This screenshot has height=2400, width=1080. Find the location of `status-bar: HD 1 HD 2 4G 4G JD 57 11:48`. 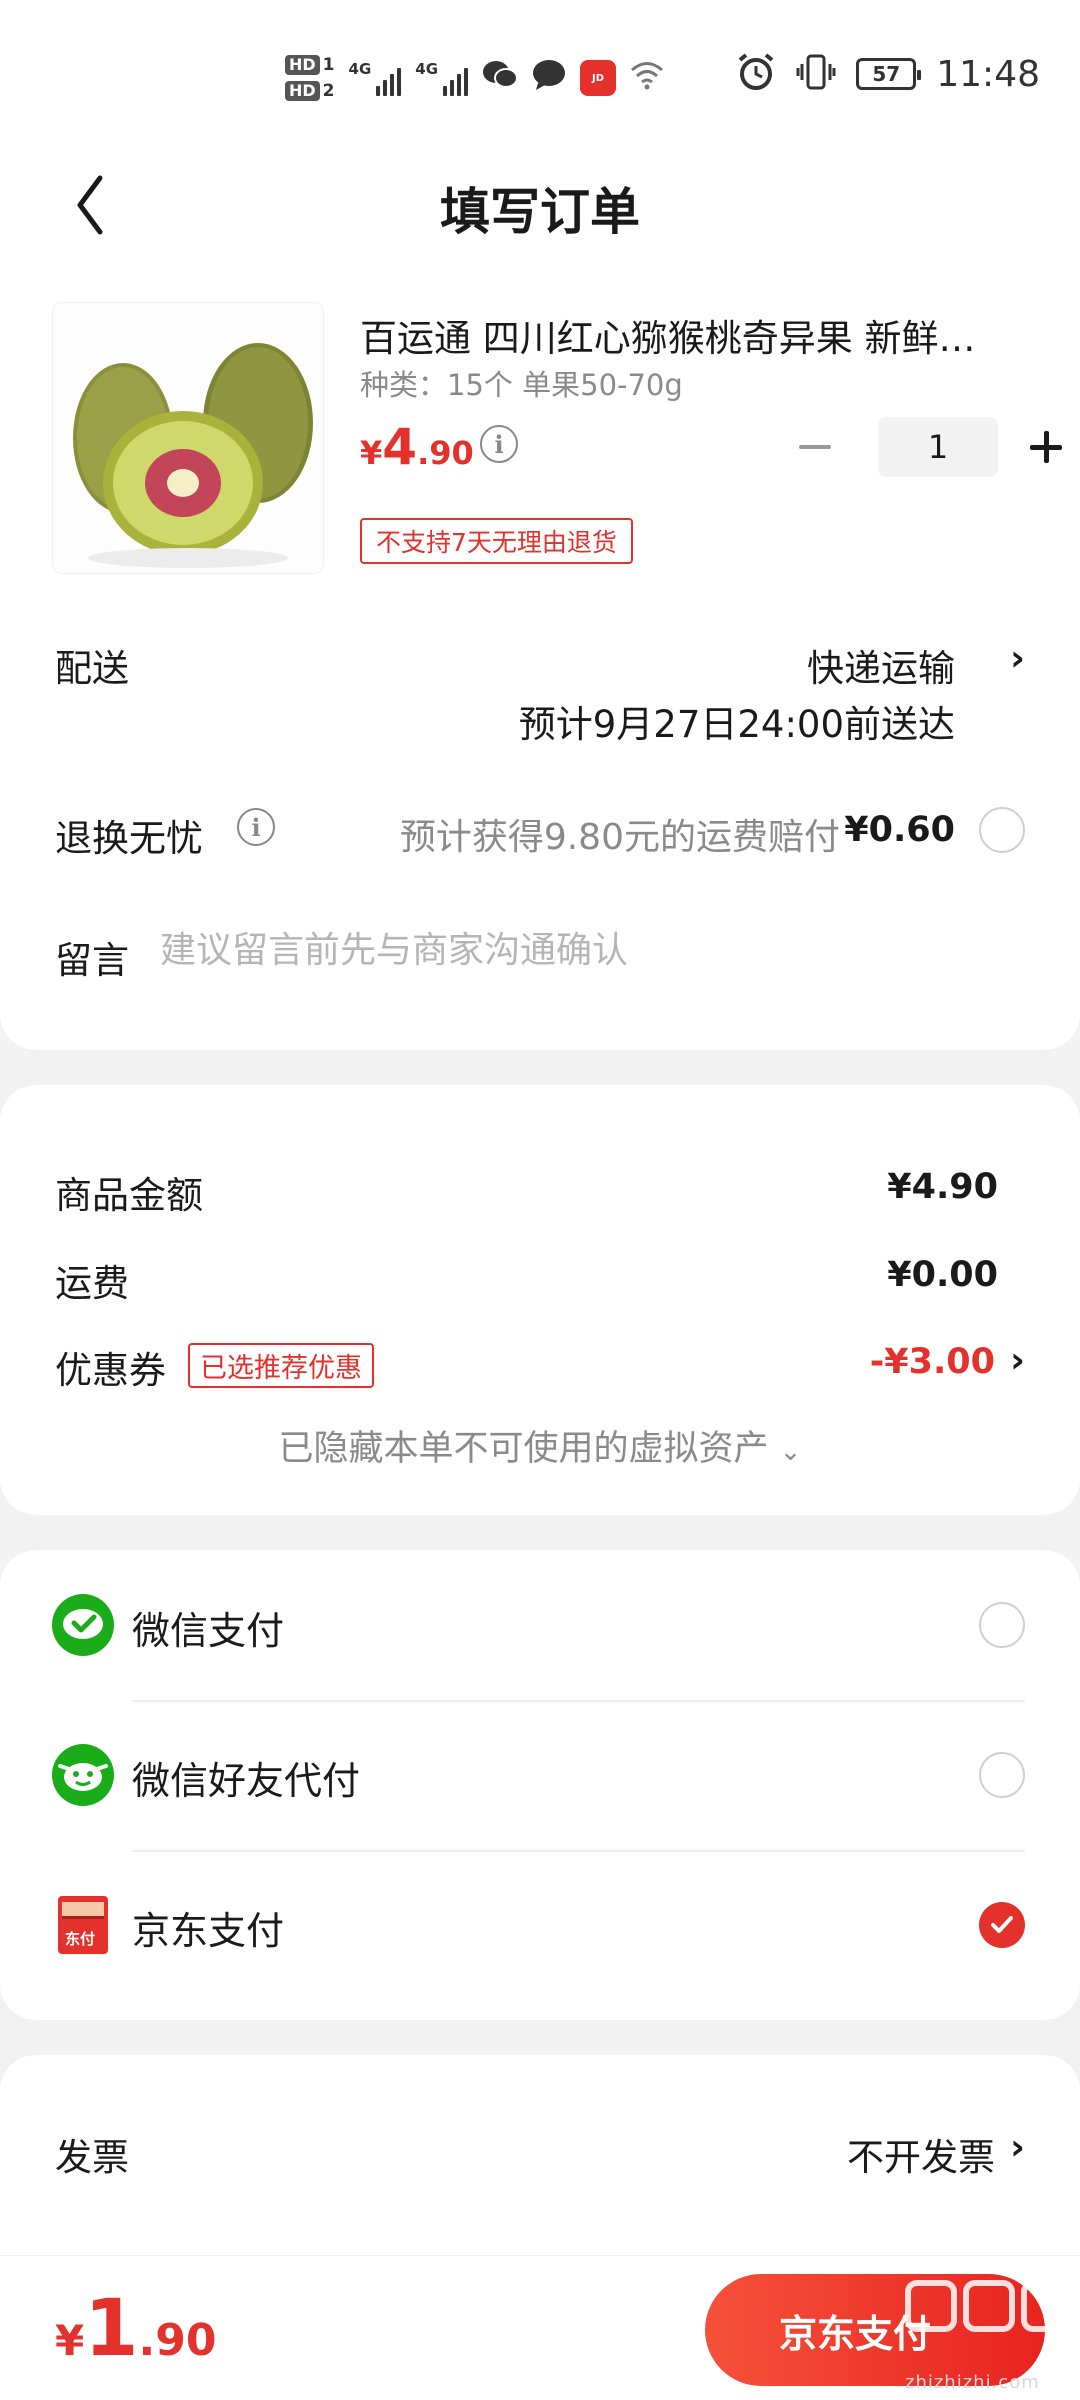

status-bar: HD 1 HD 2 4G 4G JD 57 11:48 is located at coordinates (540, 75).